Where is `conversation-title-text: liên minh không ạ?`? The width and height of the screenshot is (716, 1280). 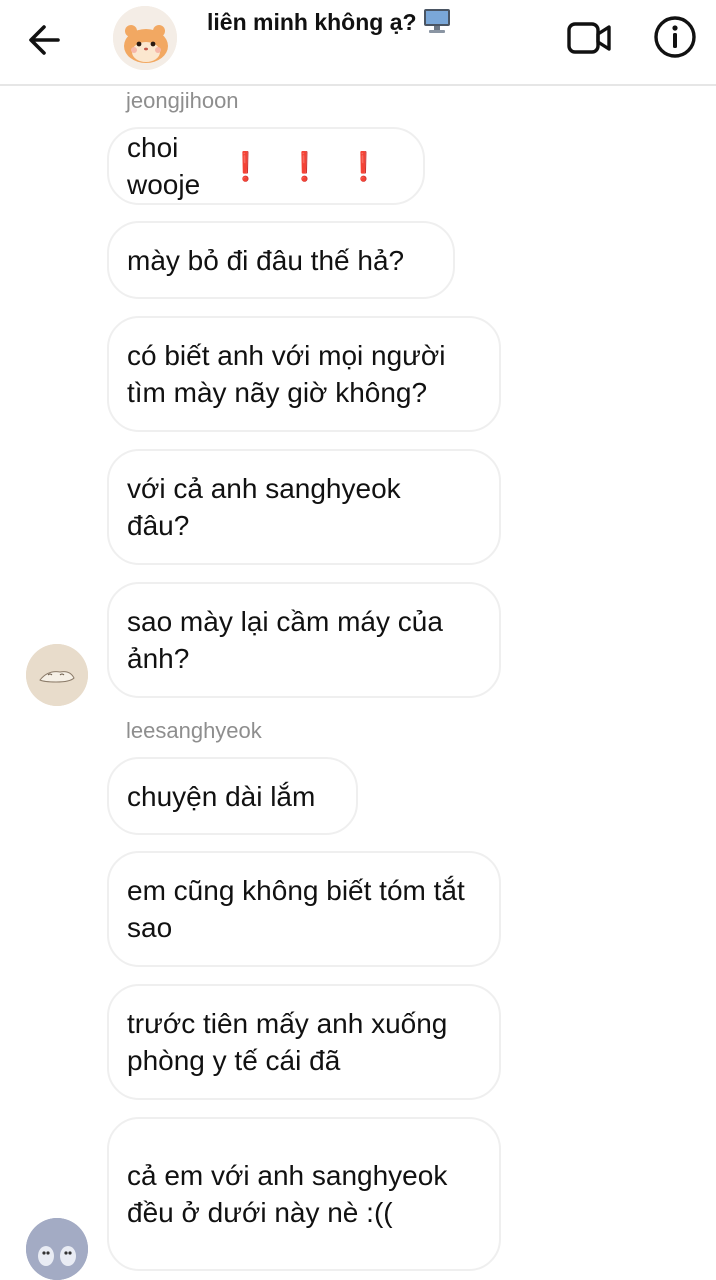
conversation-title-text: liên minh không ạ? is located at coordinates (312, 22).